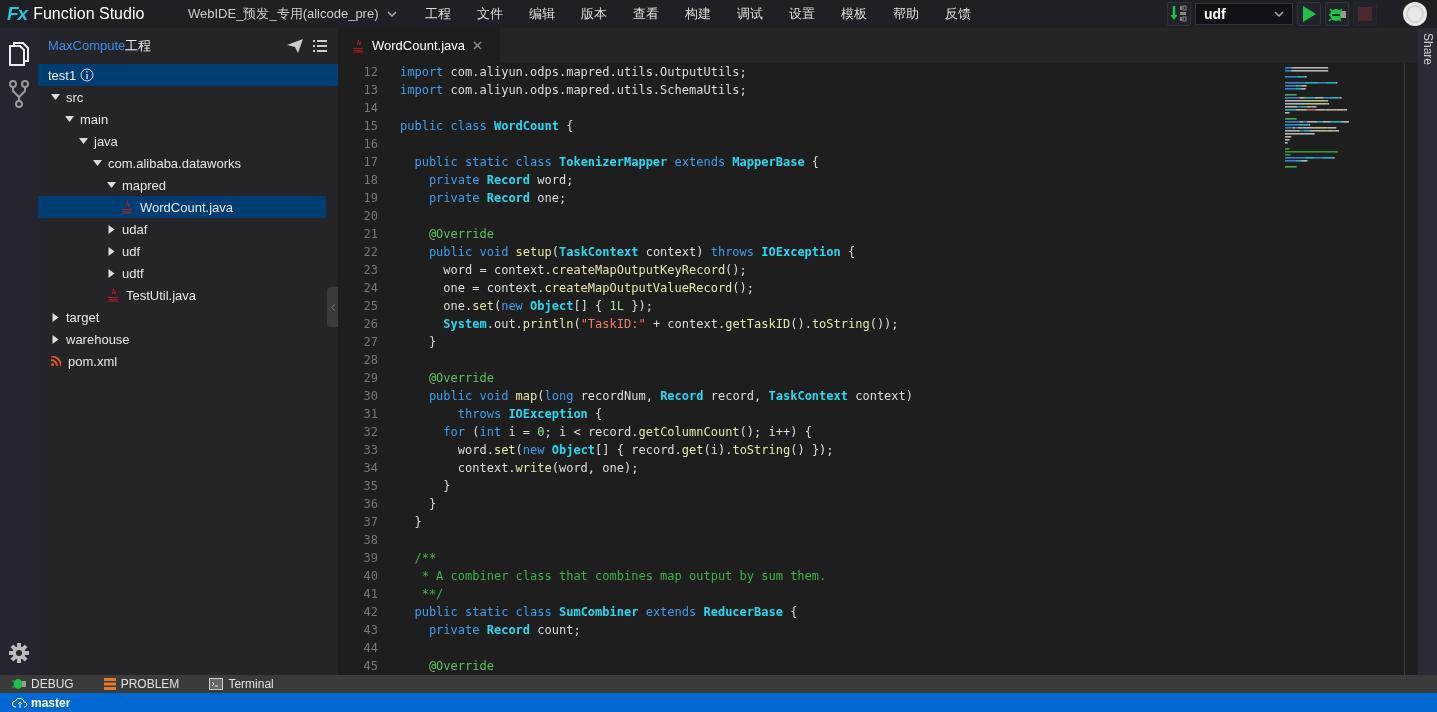 Image resolution: width=1437 pixels, height=712 pixels. I want to click on menu-item: 设置, so click(815, 14).